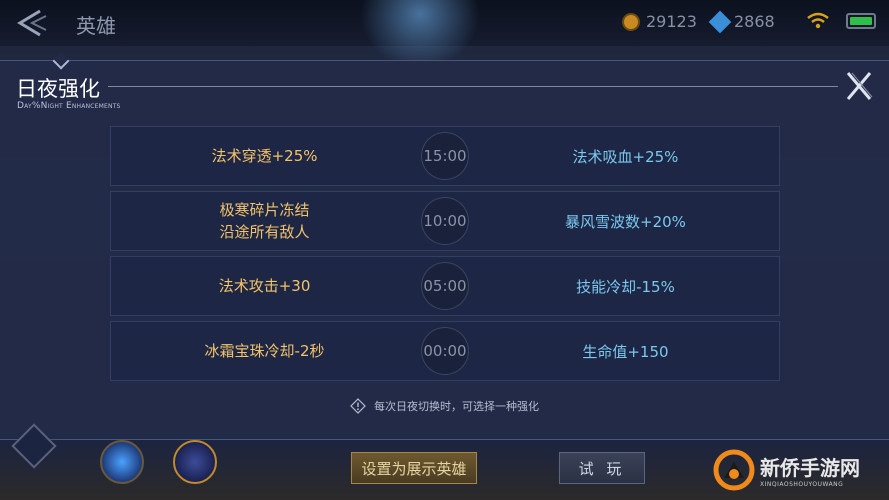 Image resolution: width=889 pixels, height=500 pixels. What do you see at coordinates (264, 156) in the screenshot?
I see `enhancement-option-left: 法术穿透+25%` at bounding box center [264, 156].